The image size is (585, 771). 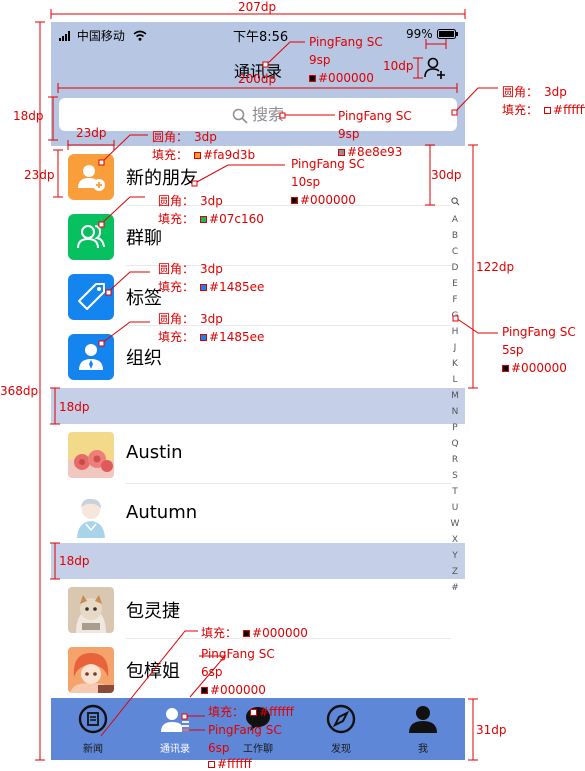 I want to click on group-chat-icon, so click(x=91, y=237).